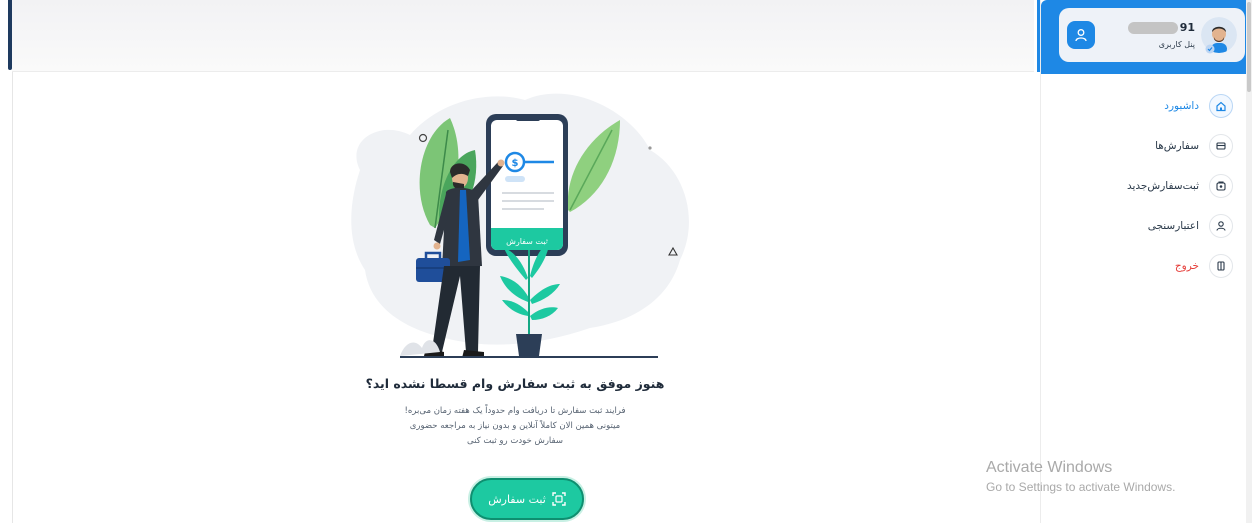 The height and width of the screenshot is (523, 1252). I want to click on sidebar-item-logout: خروج, so click(1144, 266).